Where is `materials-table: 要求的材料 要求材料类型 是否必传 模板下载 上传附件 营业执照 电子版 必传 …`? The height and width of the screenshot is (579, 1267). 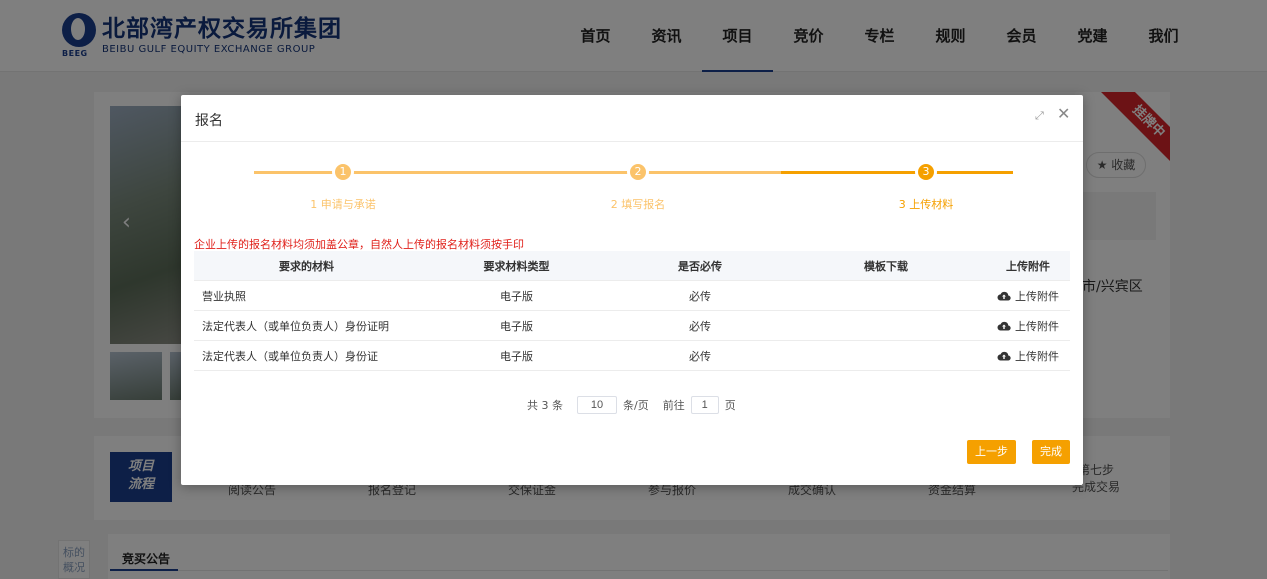 materials-table: 要求的材料 要求材料类型 是否必传 模板下载 上传附件 营业执照 电子版 必传 … is located at coordinates (632, 311).